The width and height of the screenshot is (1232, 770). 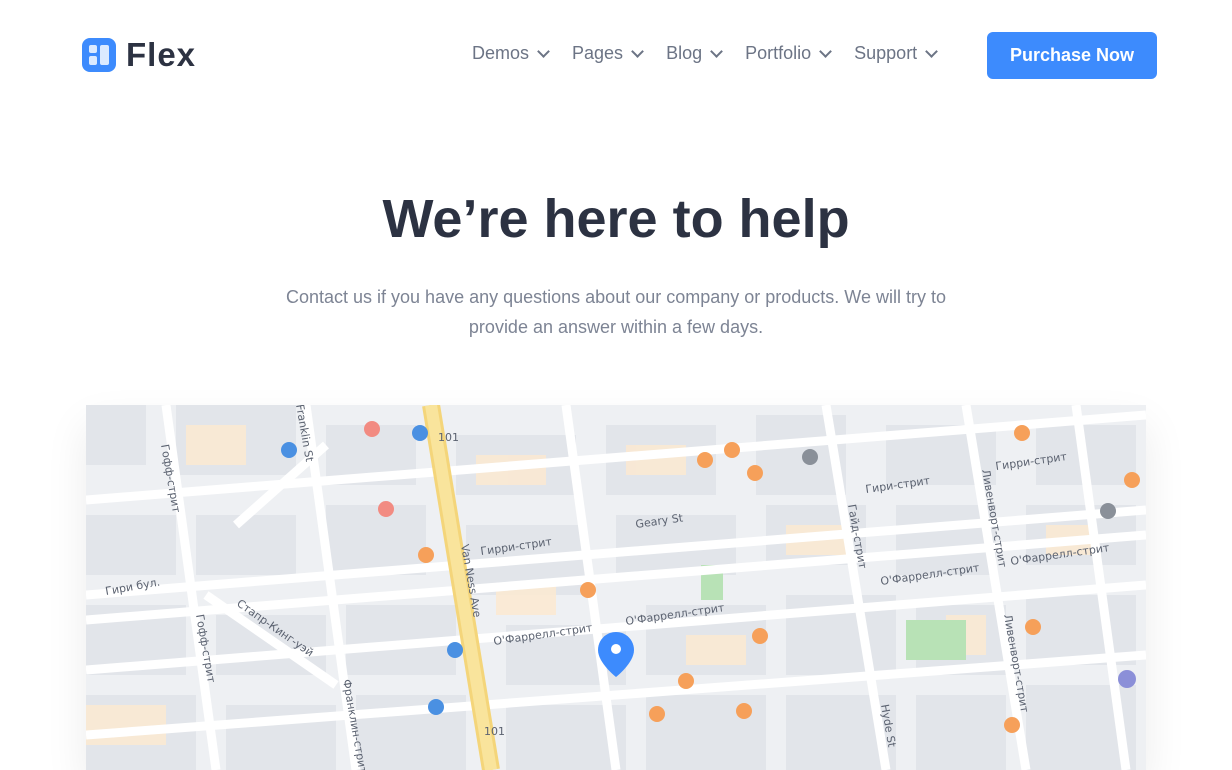 I want to click on nav-blog-label: Blog, so click(x=684, y=53).